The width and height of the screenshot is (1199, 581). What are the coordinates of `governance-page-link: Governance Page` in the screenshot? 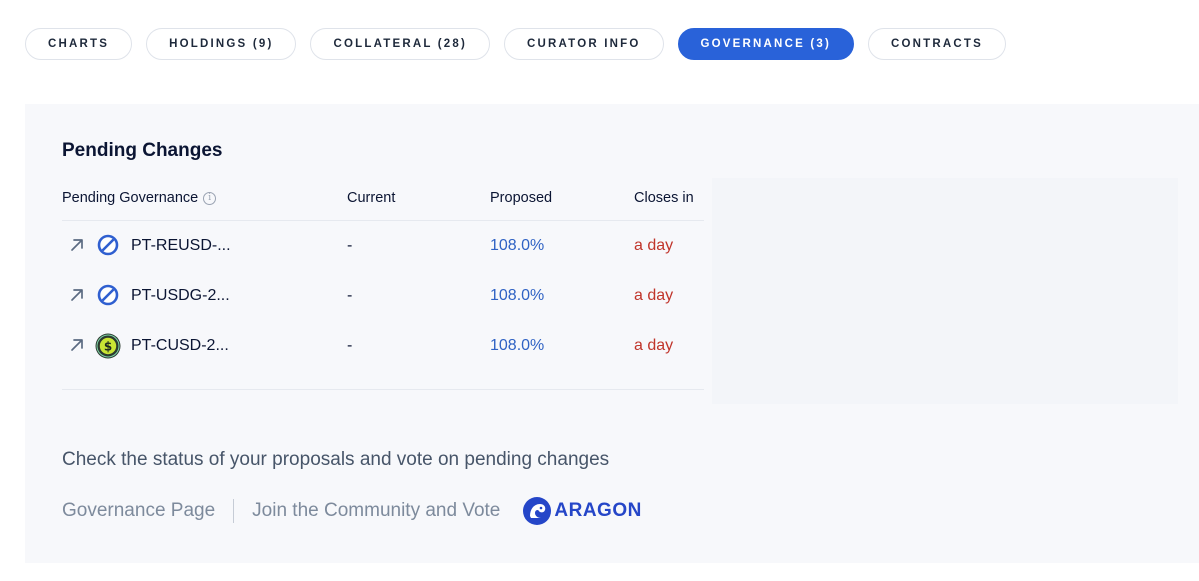 It's located at (138, 511).